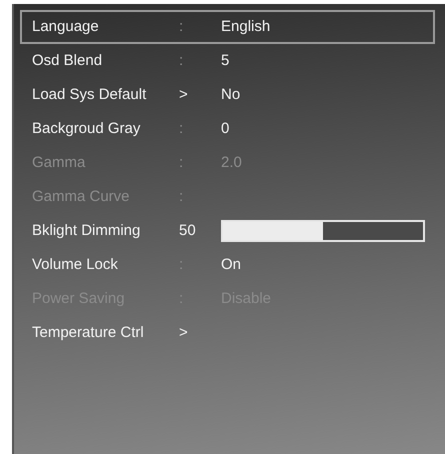  I want to click on item-label: Backgroud Gray, so click(86, 128).